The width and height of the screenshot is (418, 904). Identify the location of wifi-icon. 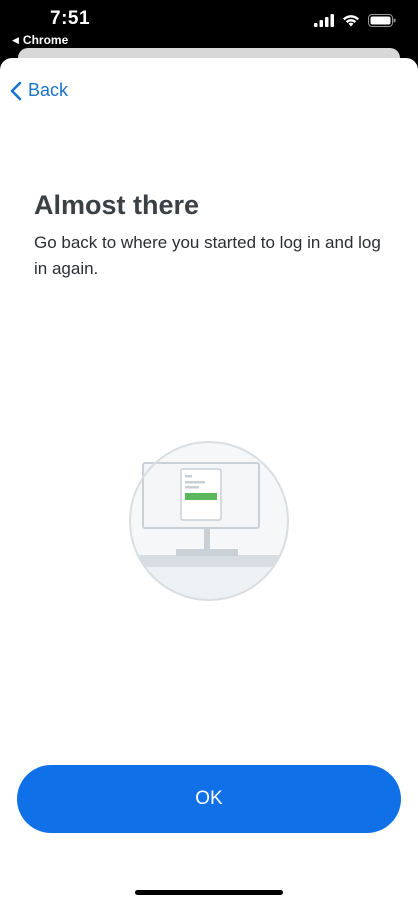
(351, 21).